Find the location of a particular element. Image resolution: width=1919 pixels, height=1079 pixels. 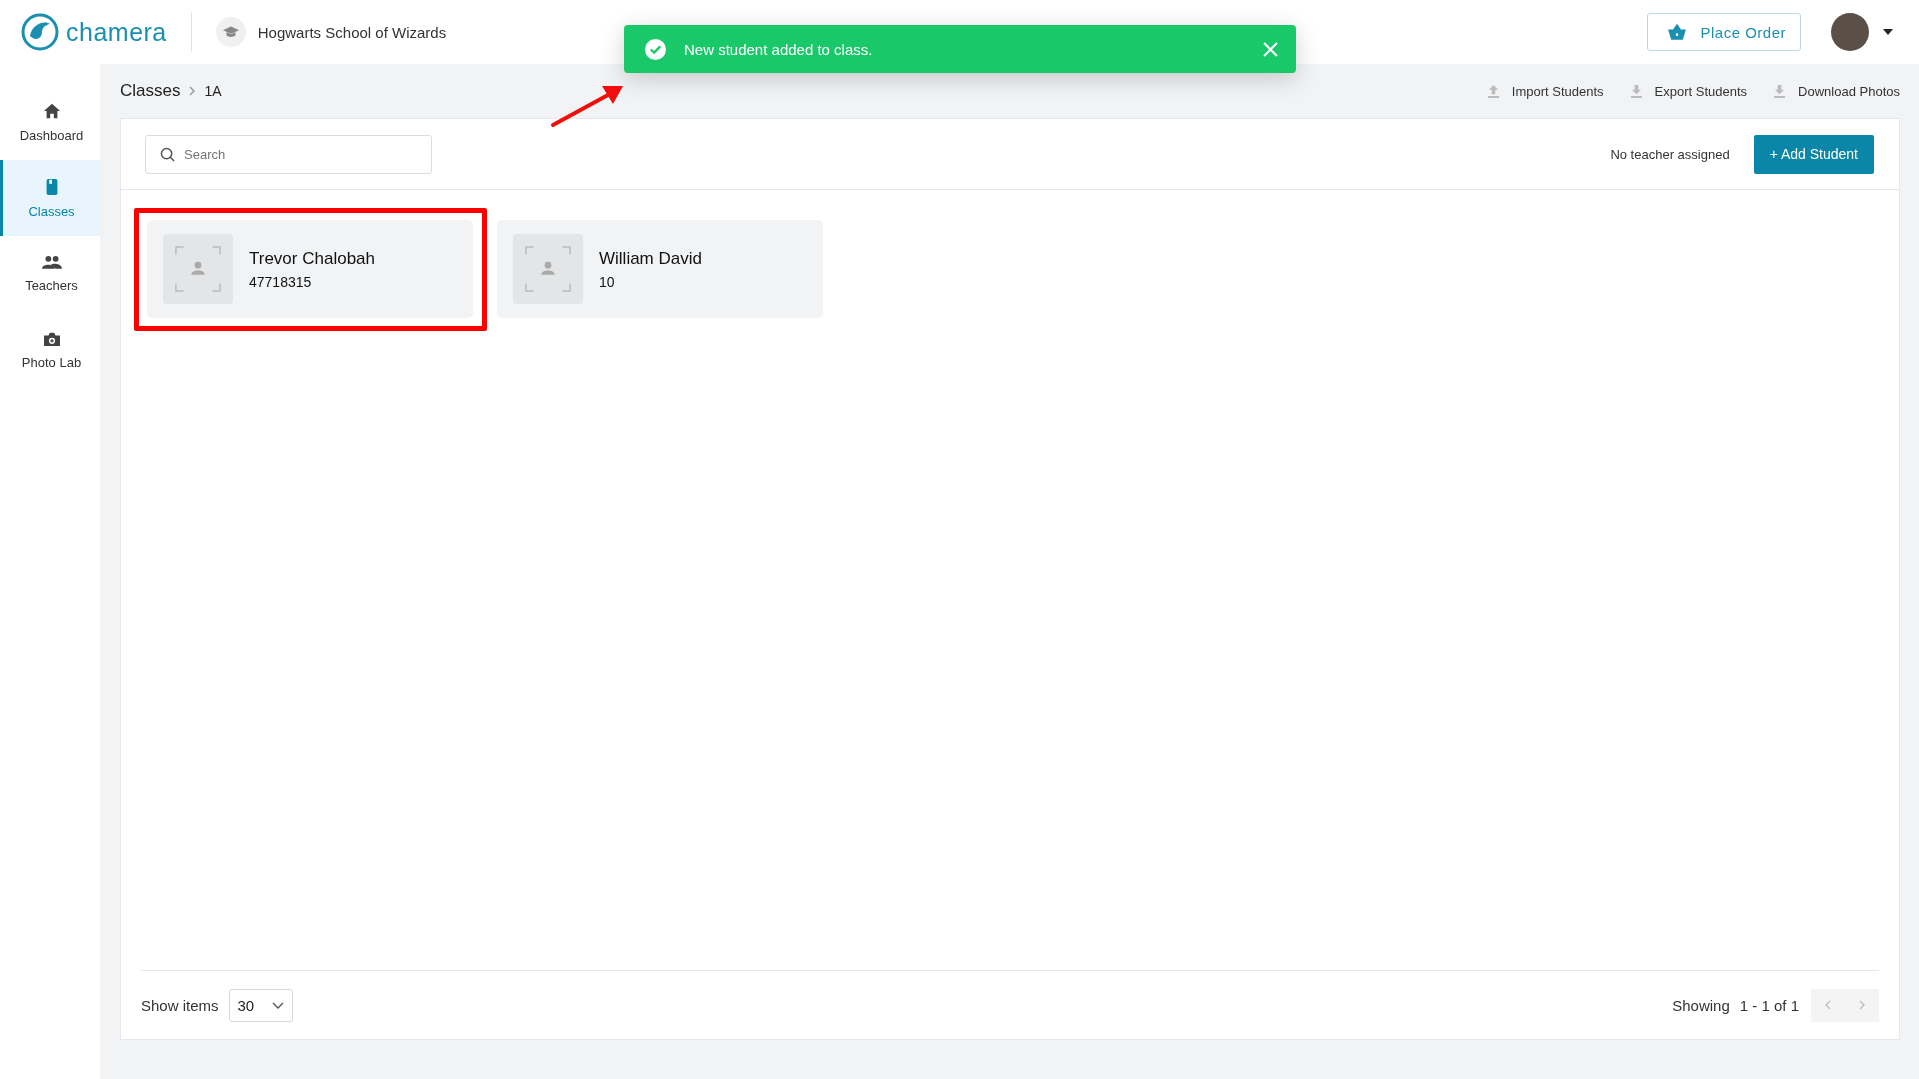

sidebar-item: Dashboard is located at coordinates (50, 122).